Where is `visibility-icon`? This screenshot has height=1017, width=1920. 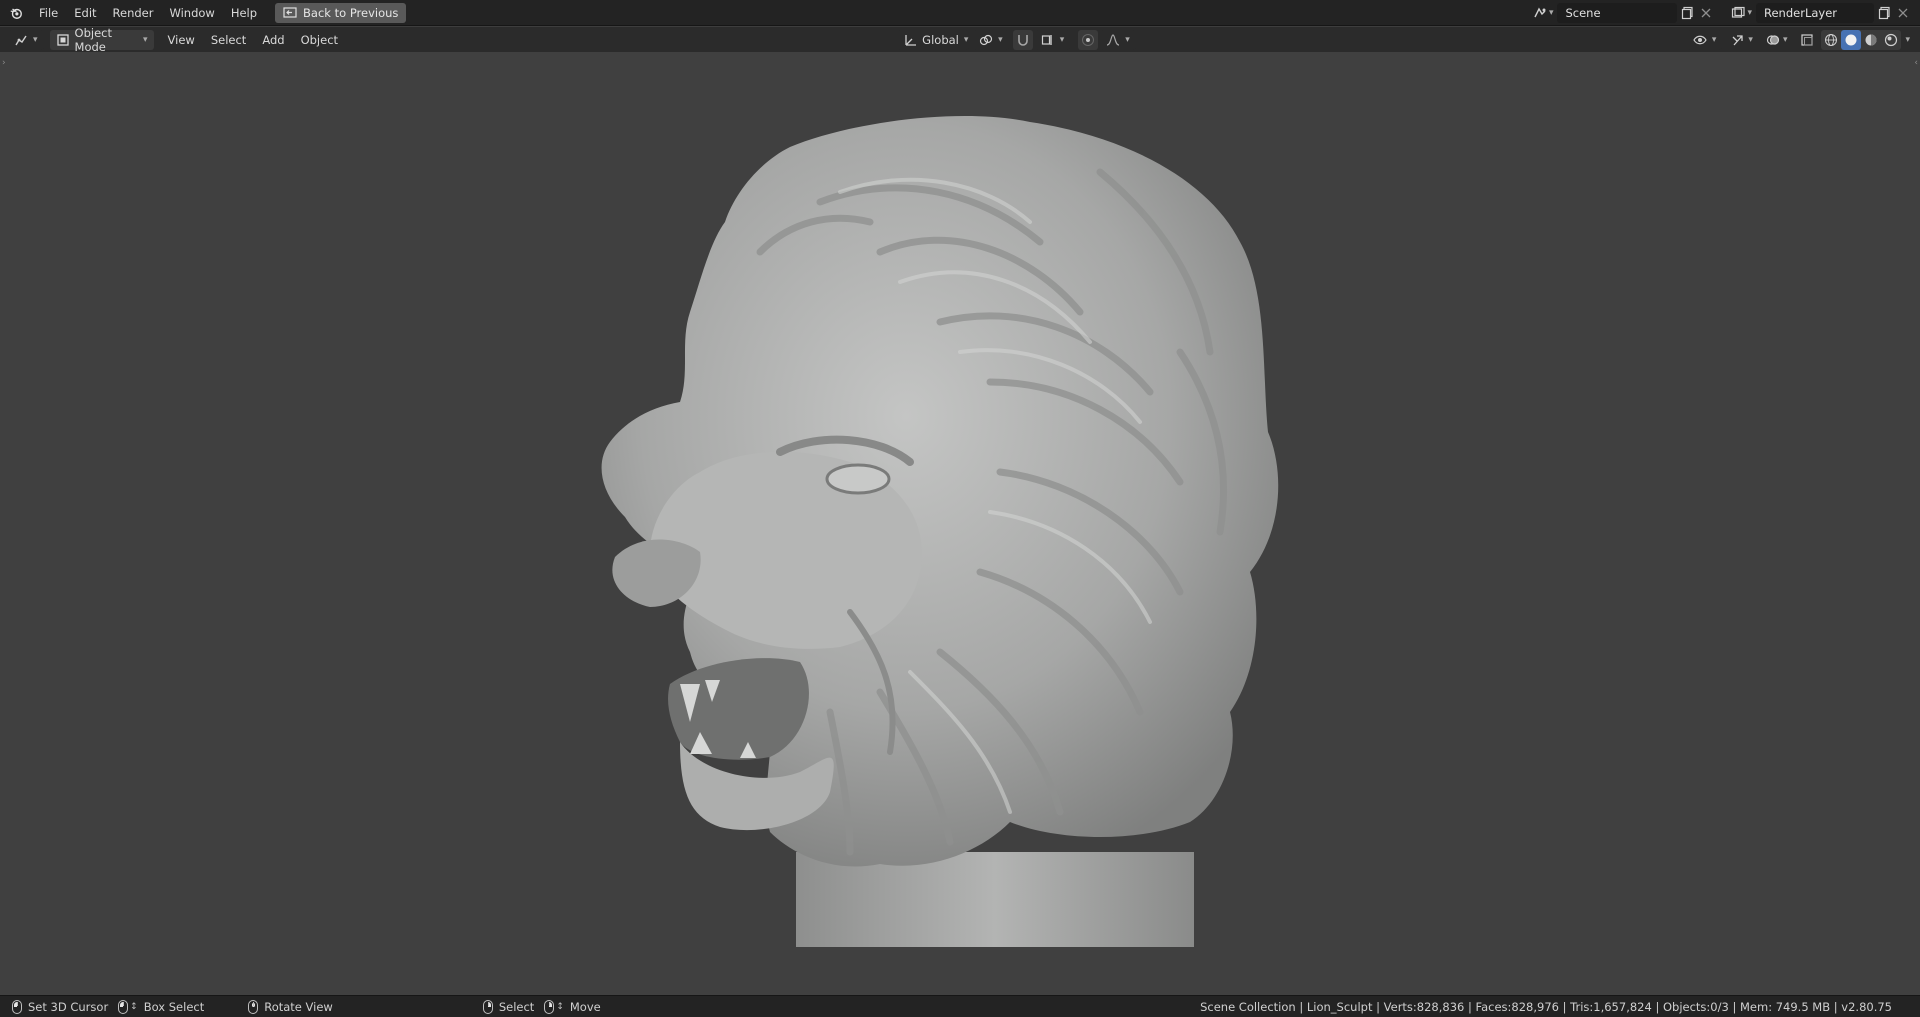 visibility-icon is located at coordinates (1700, 40).